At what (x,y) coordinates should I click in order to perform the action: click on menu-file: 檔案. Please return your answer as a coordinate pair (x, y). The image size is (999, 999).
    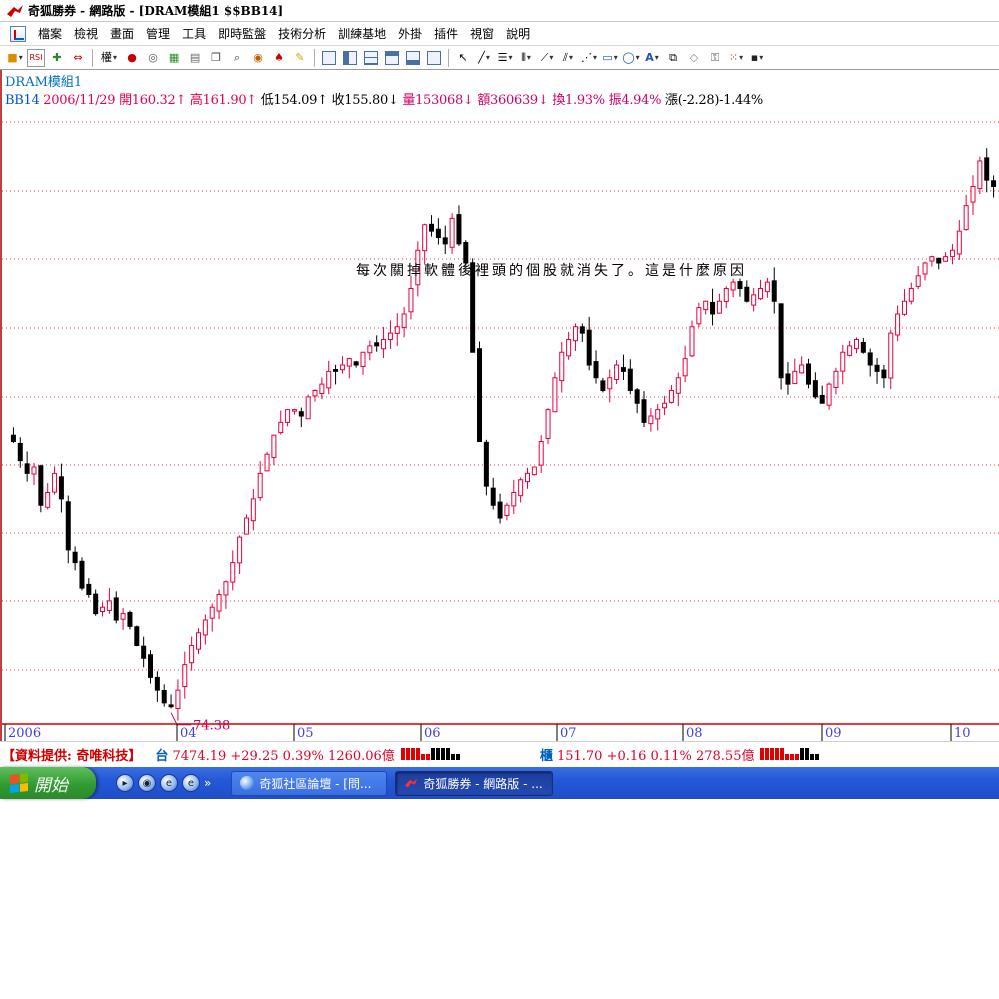
    Looking at the image, I should click on (50, 33).